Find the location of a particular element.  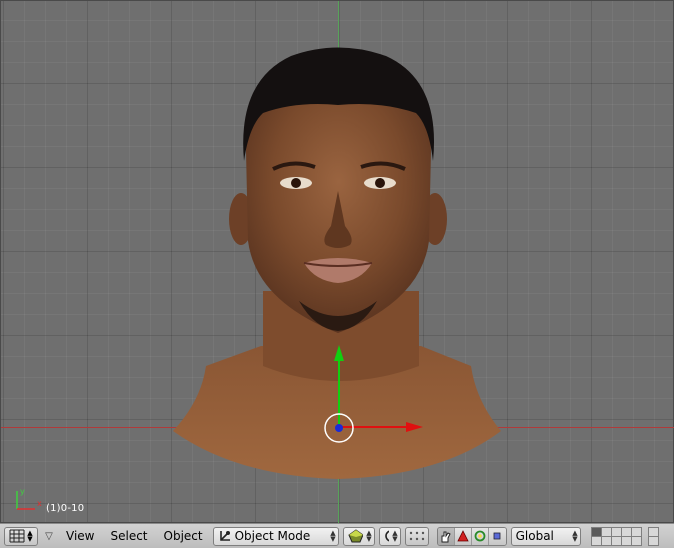

frame-label: (1)0-10 is located at coordinates (65, 508).